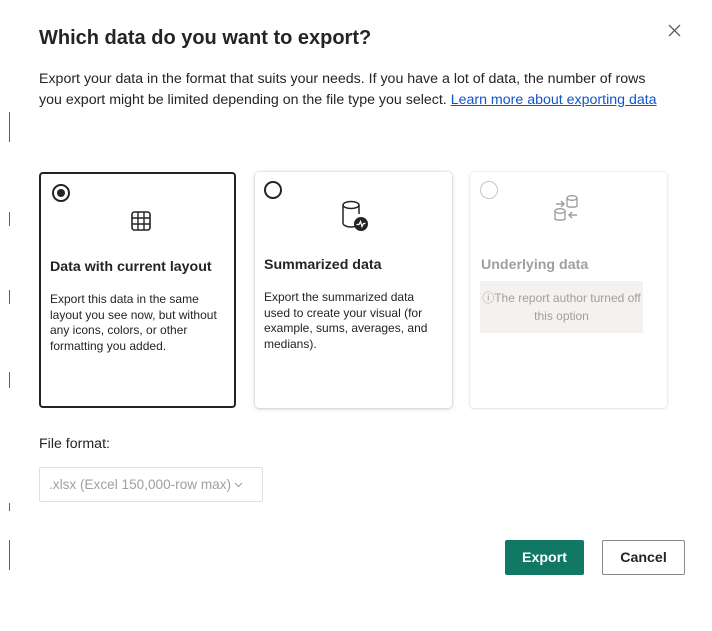  Describe the element at coordinates (535, 265) in the screenshot. I see `option-title: Underlying data` at that location.